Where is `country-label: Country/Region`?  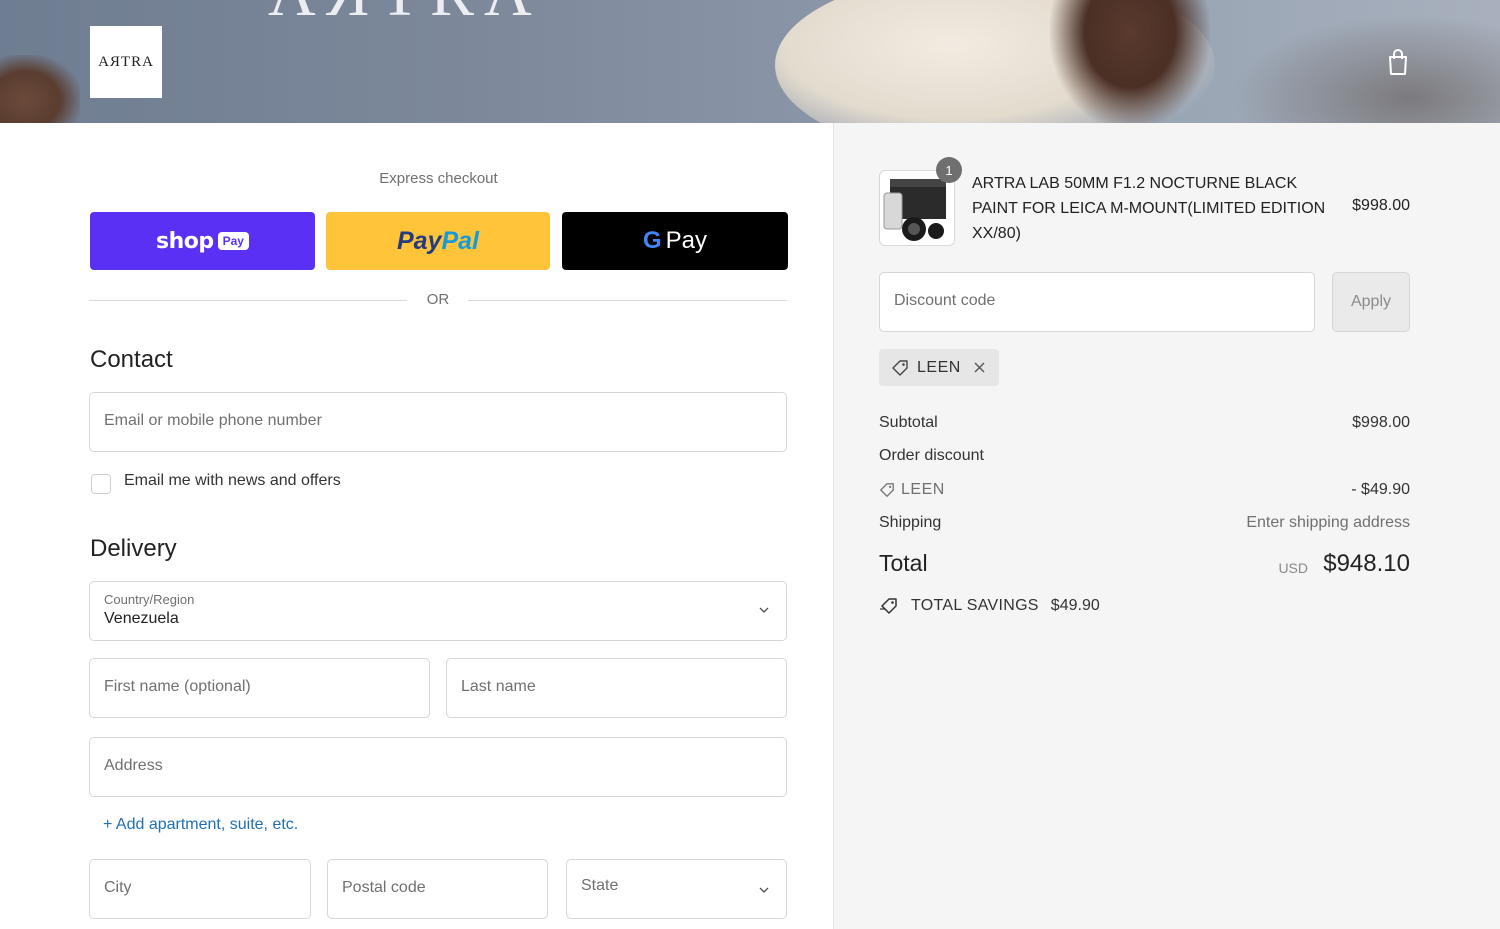
country-label: Country/Region is located at coordinates (149, 599).